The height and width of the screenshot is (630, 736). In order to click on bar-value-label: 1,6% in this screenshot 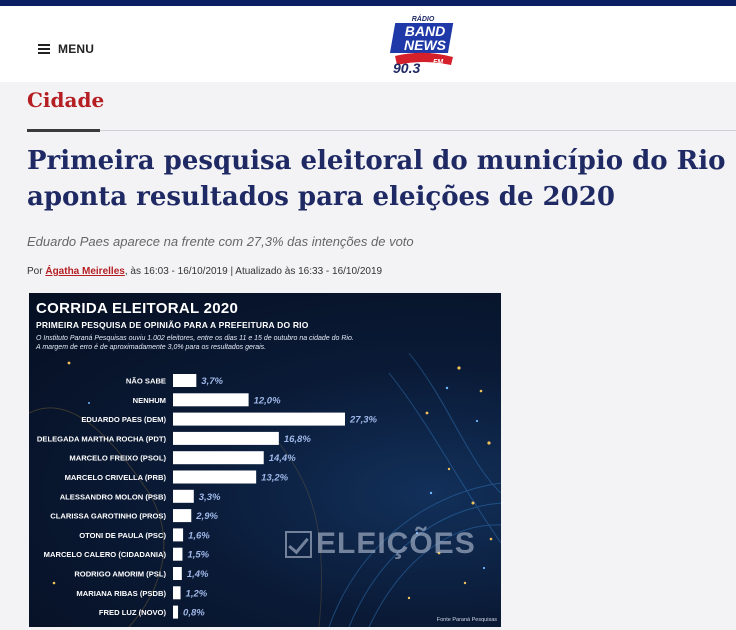, I will do `click(199, 535)`.